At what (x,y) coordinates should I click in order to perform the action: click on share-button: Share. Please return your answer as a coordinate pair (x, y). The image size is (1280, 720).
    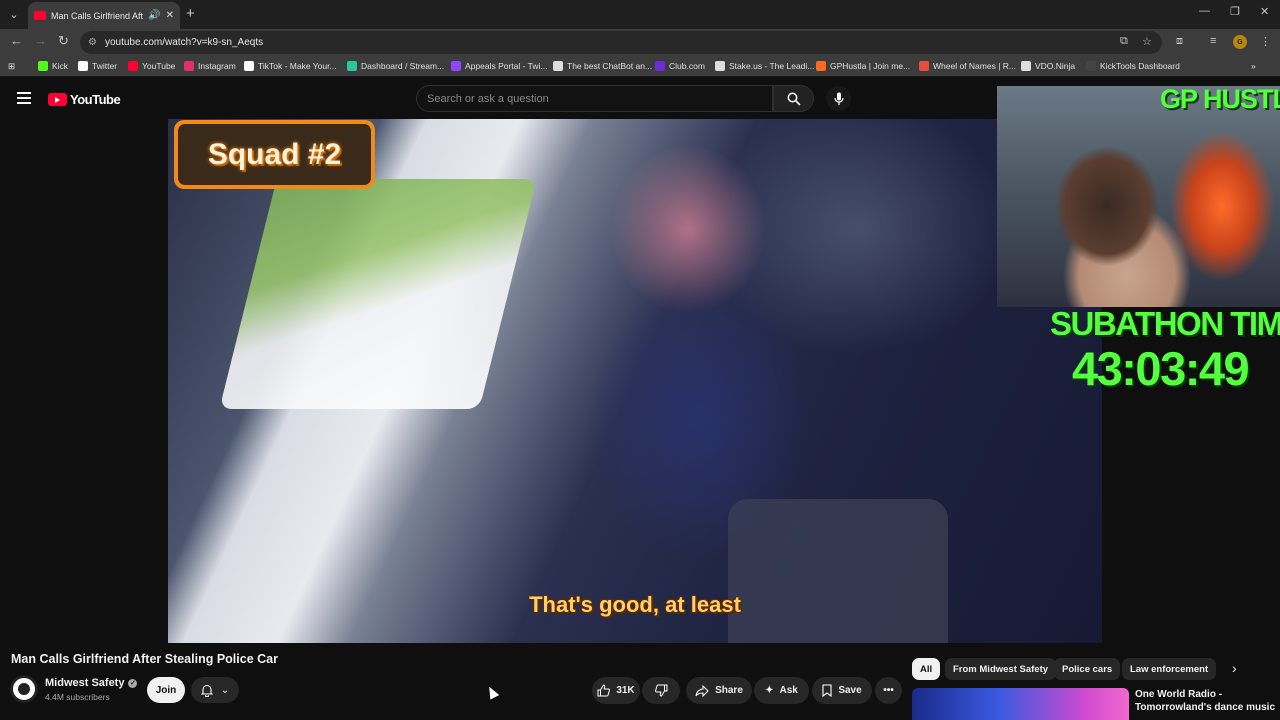
    Looking at the image, I should click on (719, 690).